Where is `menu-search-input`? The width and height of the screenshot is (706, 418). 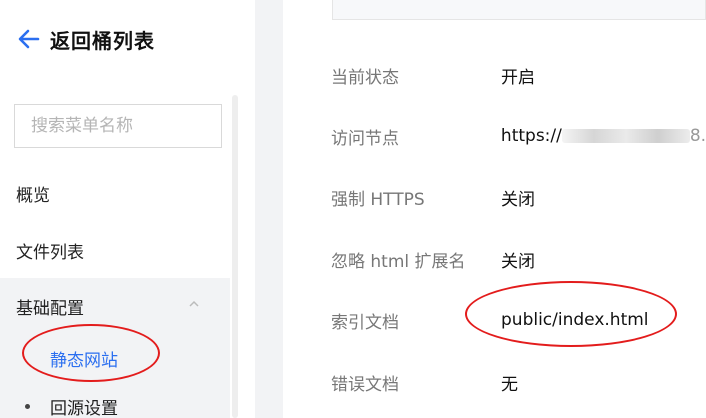 menu-search-input is located at coordinates (132, 126).